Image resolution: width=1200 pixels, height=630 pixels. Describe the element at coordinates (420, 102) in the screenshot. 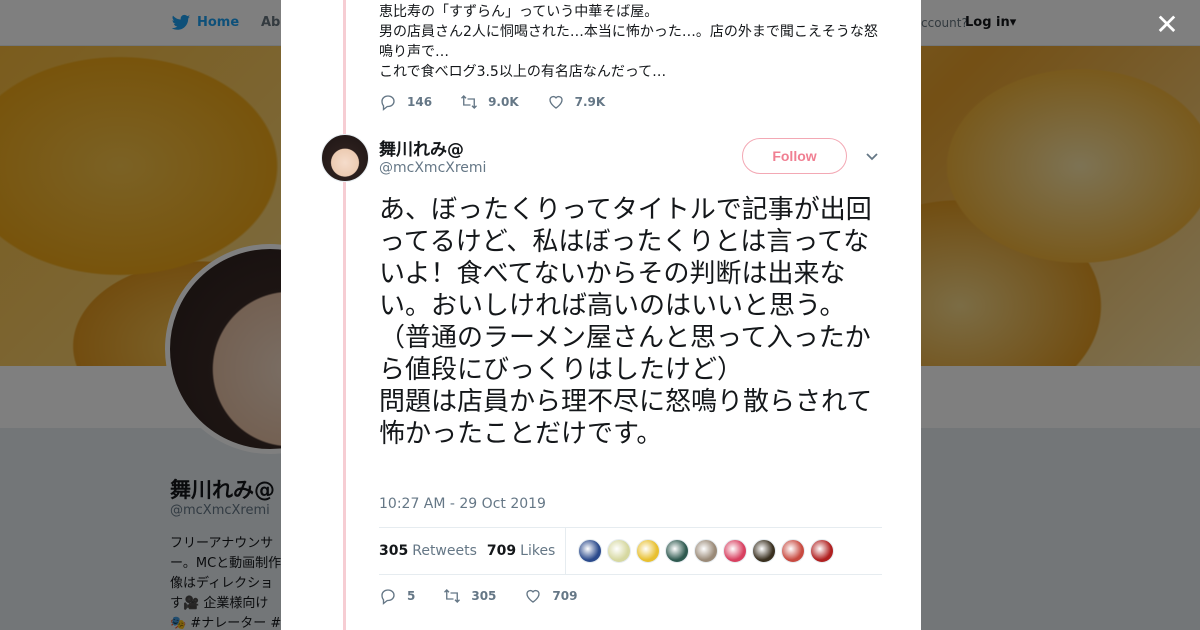

I see `reply-count: 146` at that location.